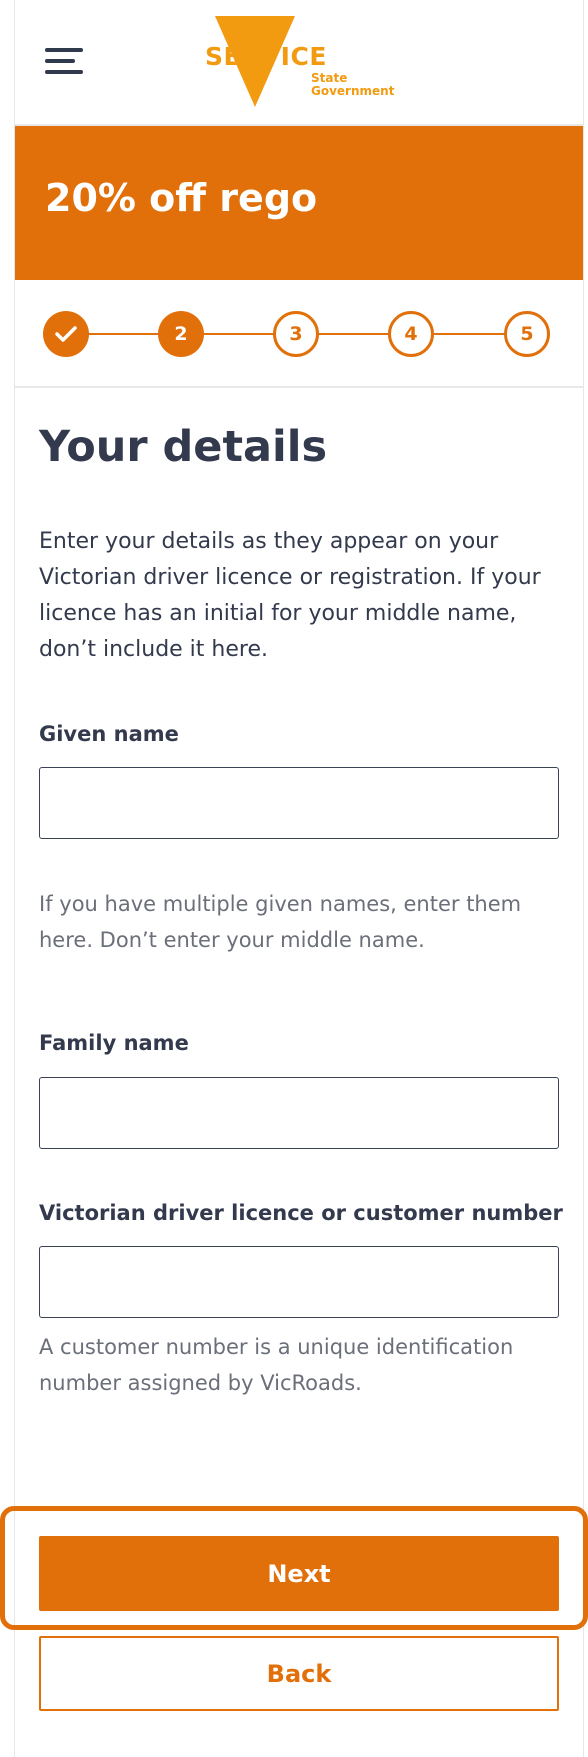 The image size is (588, 1757). I want to click on licence-number-input, so click(299, 1282).